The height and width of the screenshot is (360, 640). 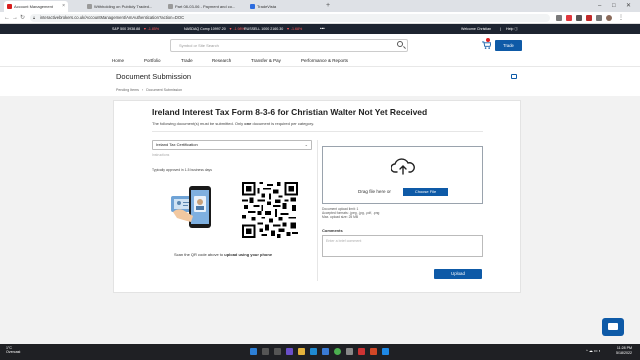 I want to click on task-view-icon, so click(x=277, y=351).